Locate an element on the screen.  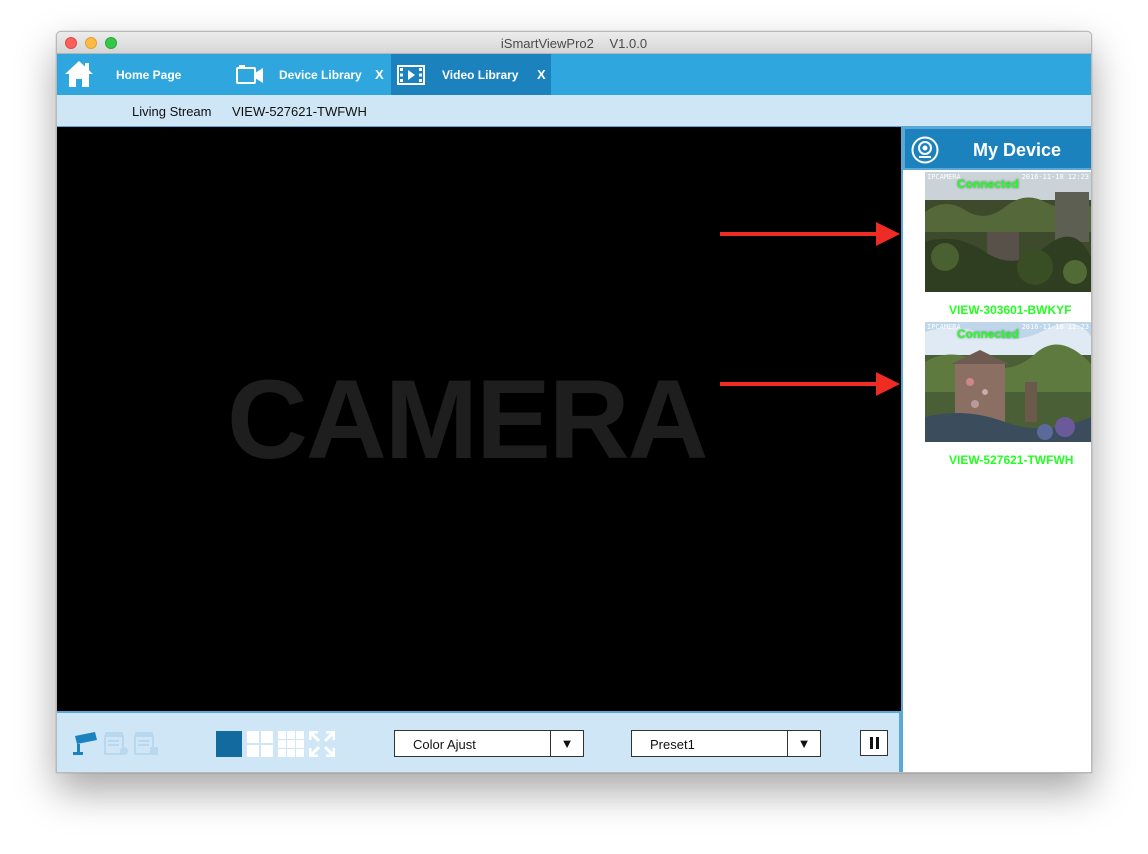
color-adjust-value: Color Ajust is located at coordinates (444, 744).